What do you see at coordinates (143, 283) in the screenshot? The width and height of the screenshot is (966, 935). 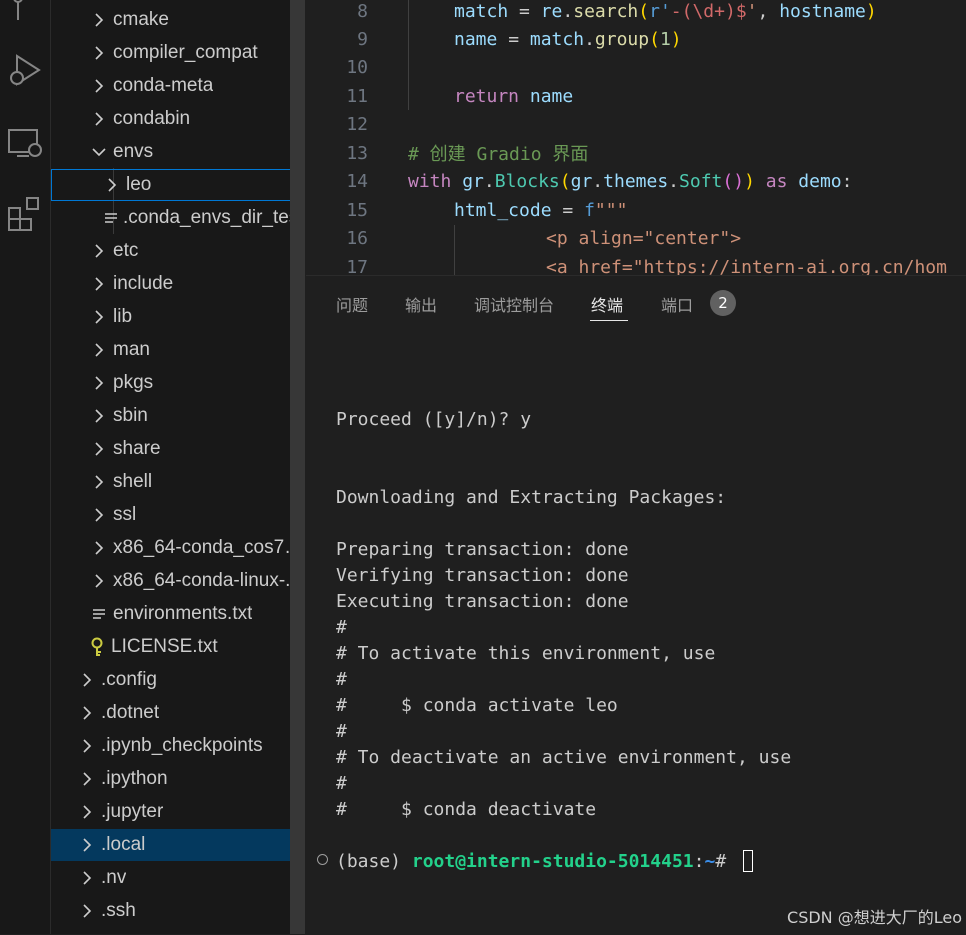 I see `tree-item-label: include` at bounding box center [143, 283].